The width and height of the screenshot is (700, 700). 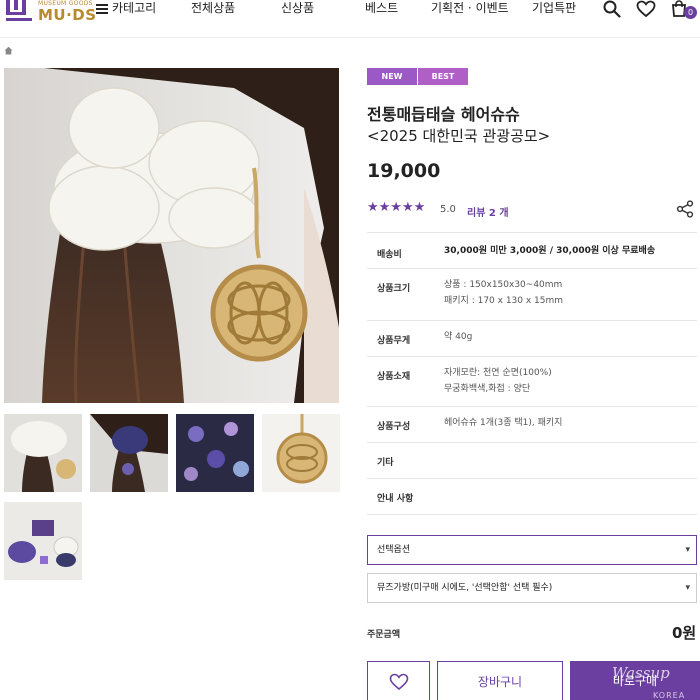 What do you see at coordinates (550, 251) in the screenshot?
I see `info-value: 30,000원 미만 3,000원 / 30,000원 이상 무료배송` at bounding box center [550, 251].